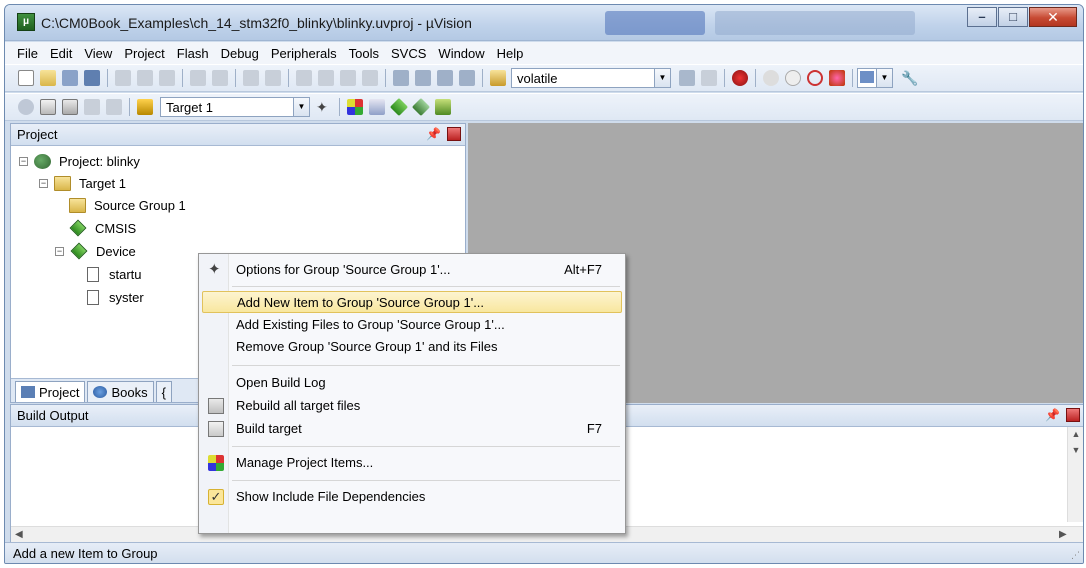  Describe the element at coordinates (93, 297) in the screenshot. I see `file-icon` at that location.